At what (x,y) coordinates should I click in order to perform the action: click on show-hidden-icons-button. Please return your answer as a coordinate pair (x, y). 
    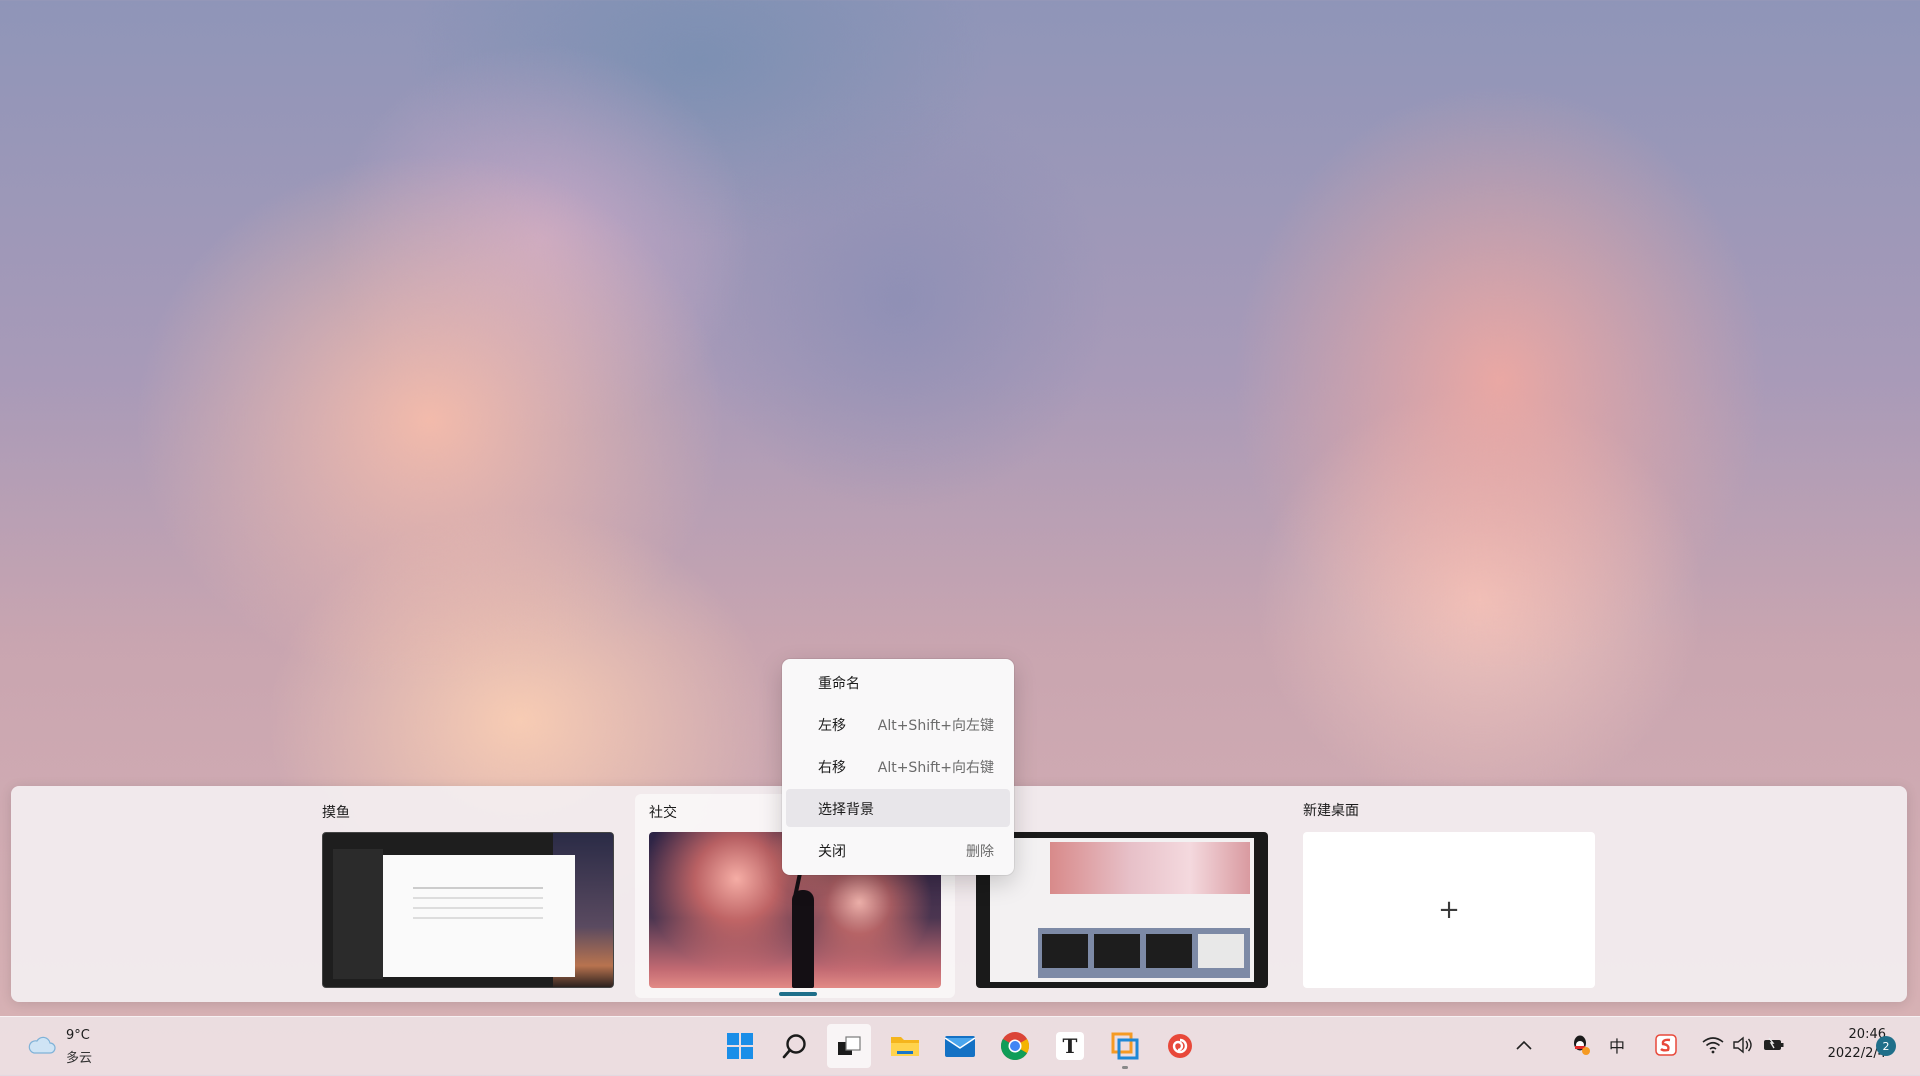
    Looking at the image, I should click on (1524, 1045).